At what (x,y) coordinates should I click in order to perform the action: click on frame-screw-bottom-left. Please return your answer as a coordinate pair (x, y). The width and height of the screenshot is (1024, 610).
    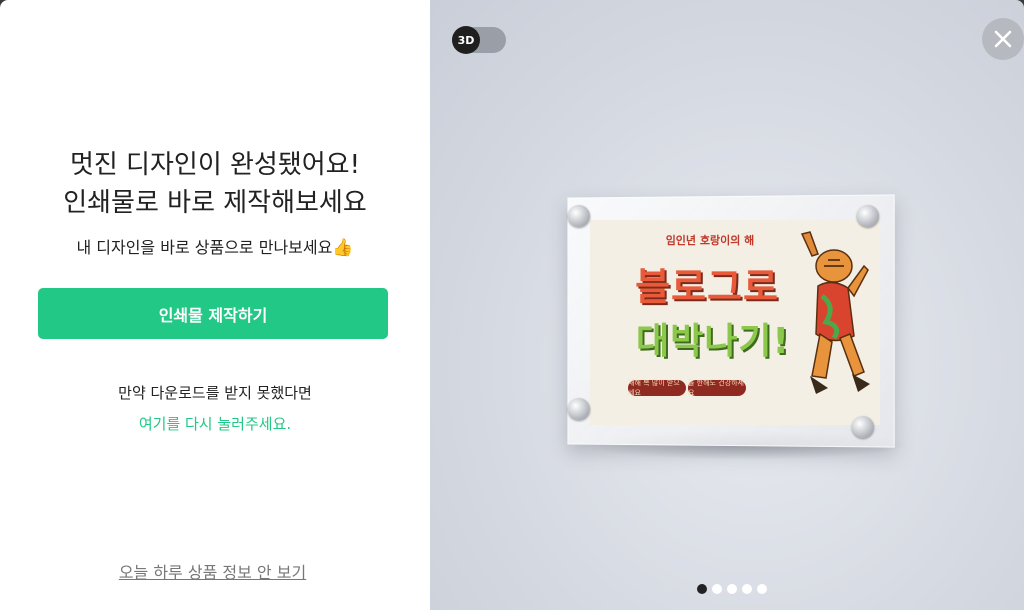
    Looking at the image, I should click on (579, 409).